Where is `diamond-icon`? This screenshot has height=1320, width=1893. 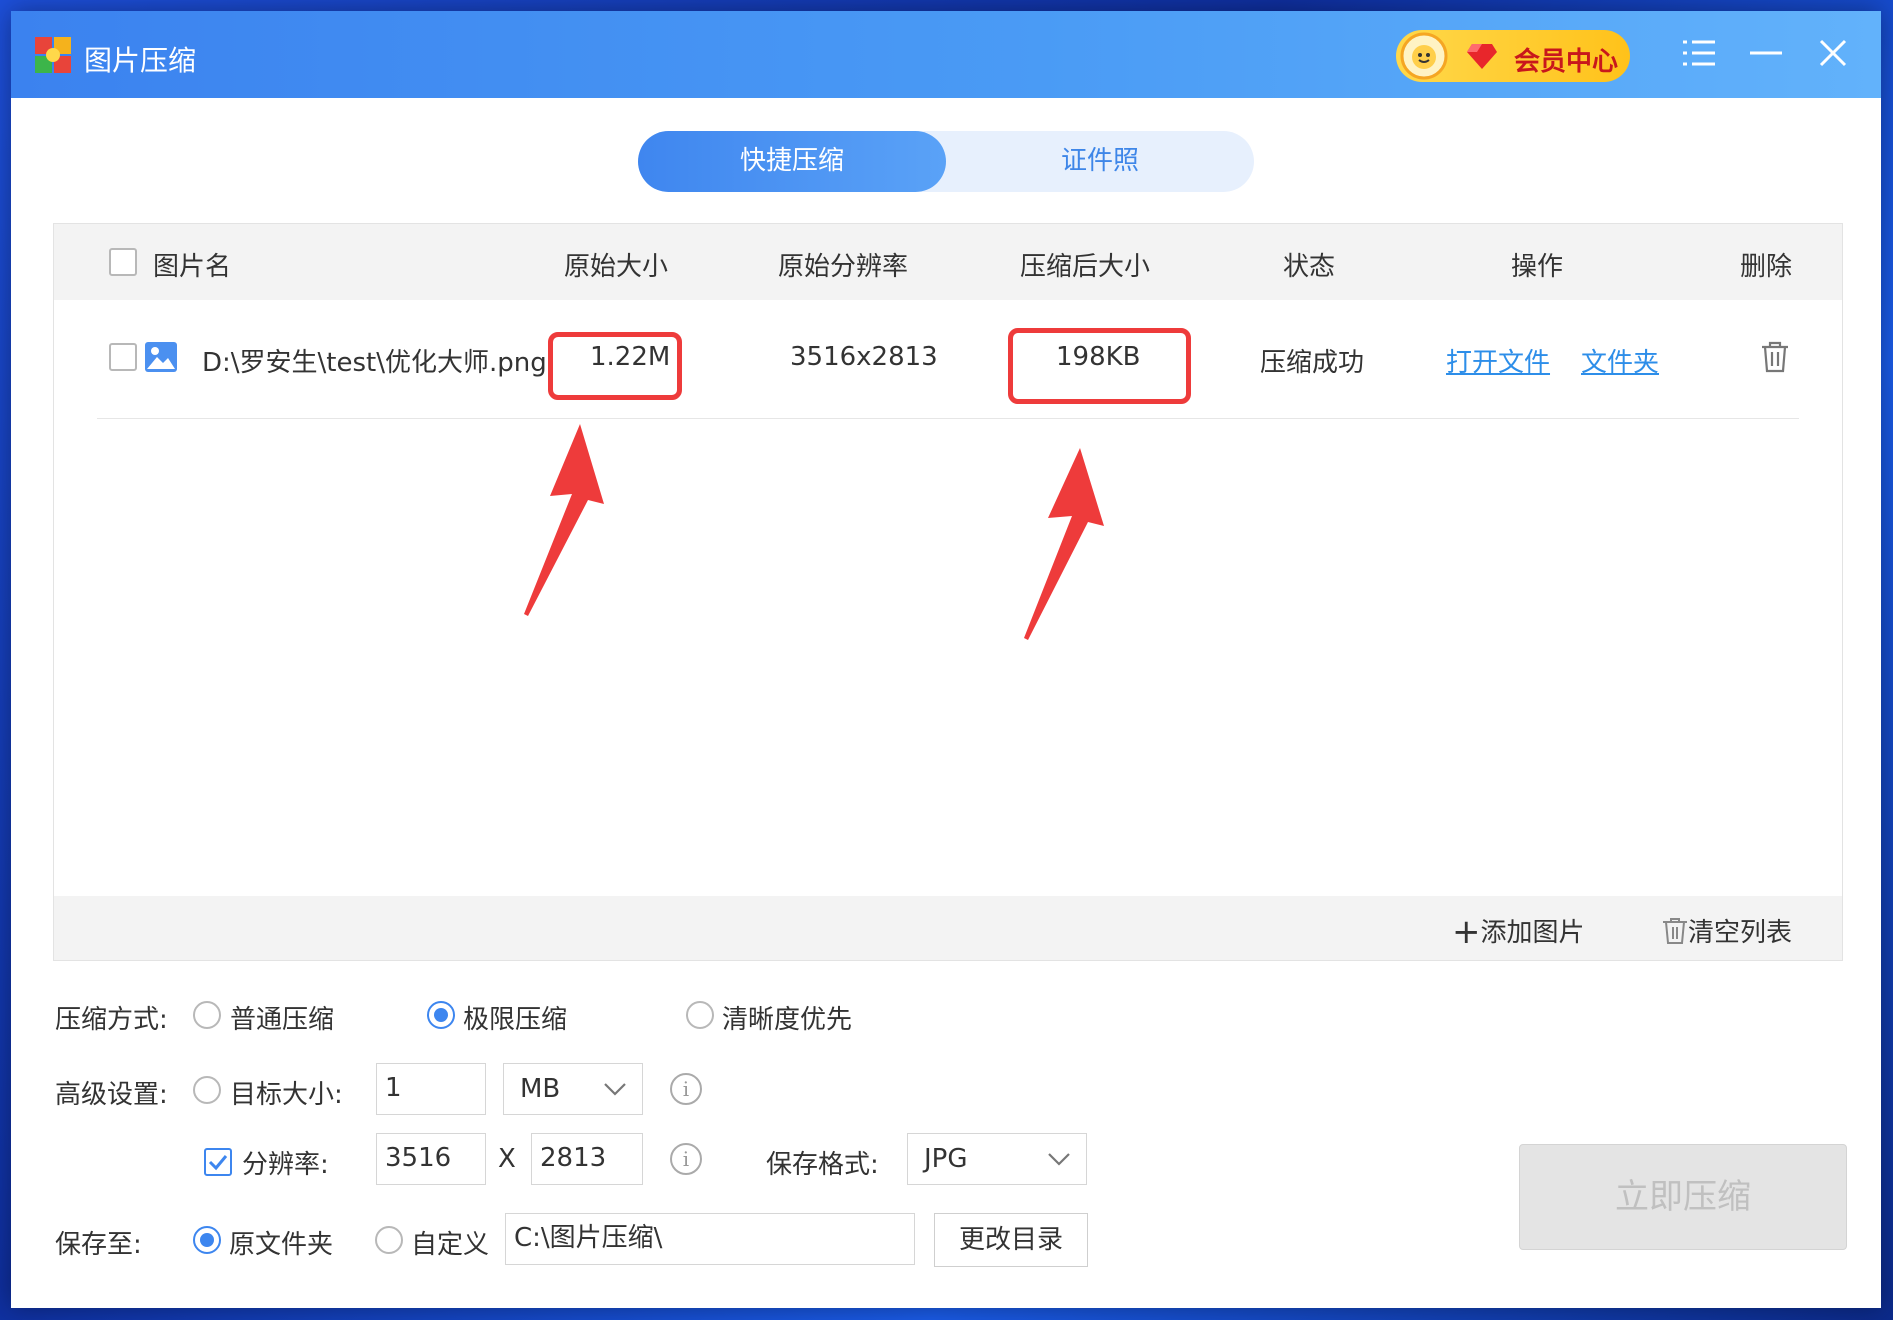
diamond-icon is located at coordinates (1482, 56).